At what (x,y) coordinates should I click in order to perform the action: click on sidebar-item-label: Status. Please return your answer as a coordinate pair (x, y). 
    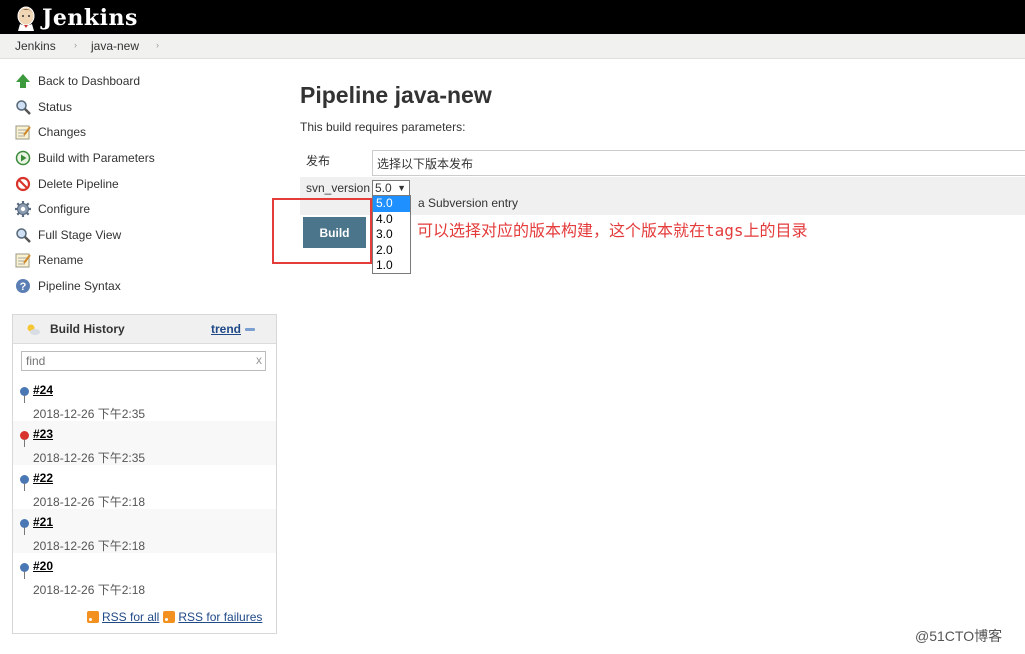
    Looking at the image, I should click on (55, 107).